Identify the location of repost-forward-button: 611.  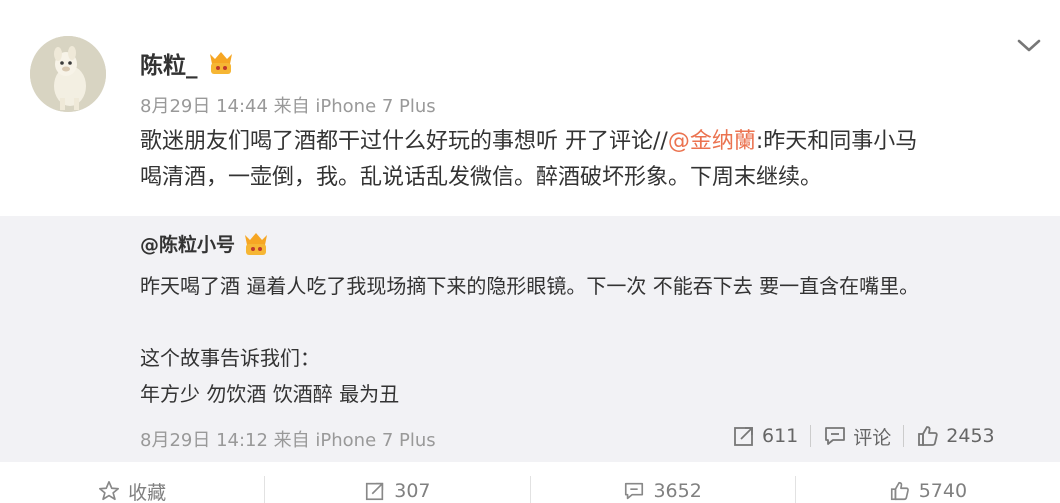
(765, 436).